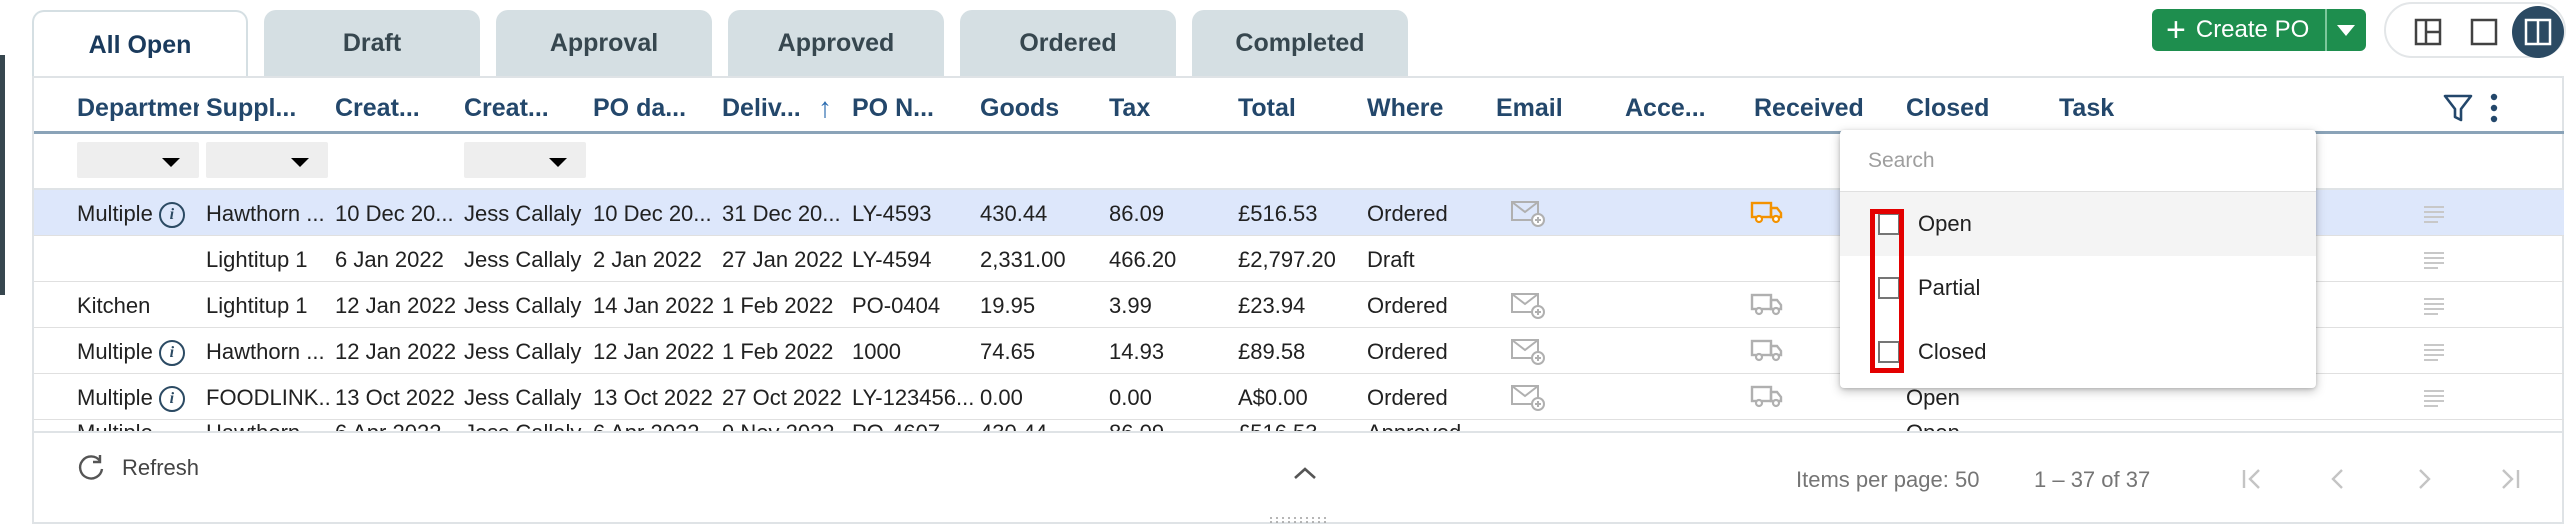  I want to click on created-by-filter-select, so click(525, 160).